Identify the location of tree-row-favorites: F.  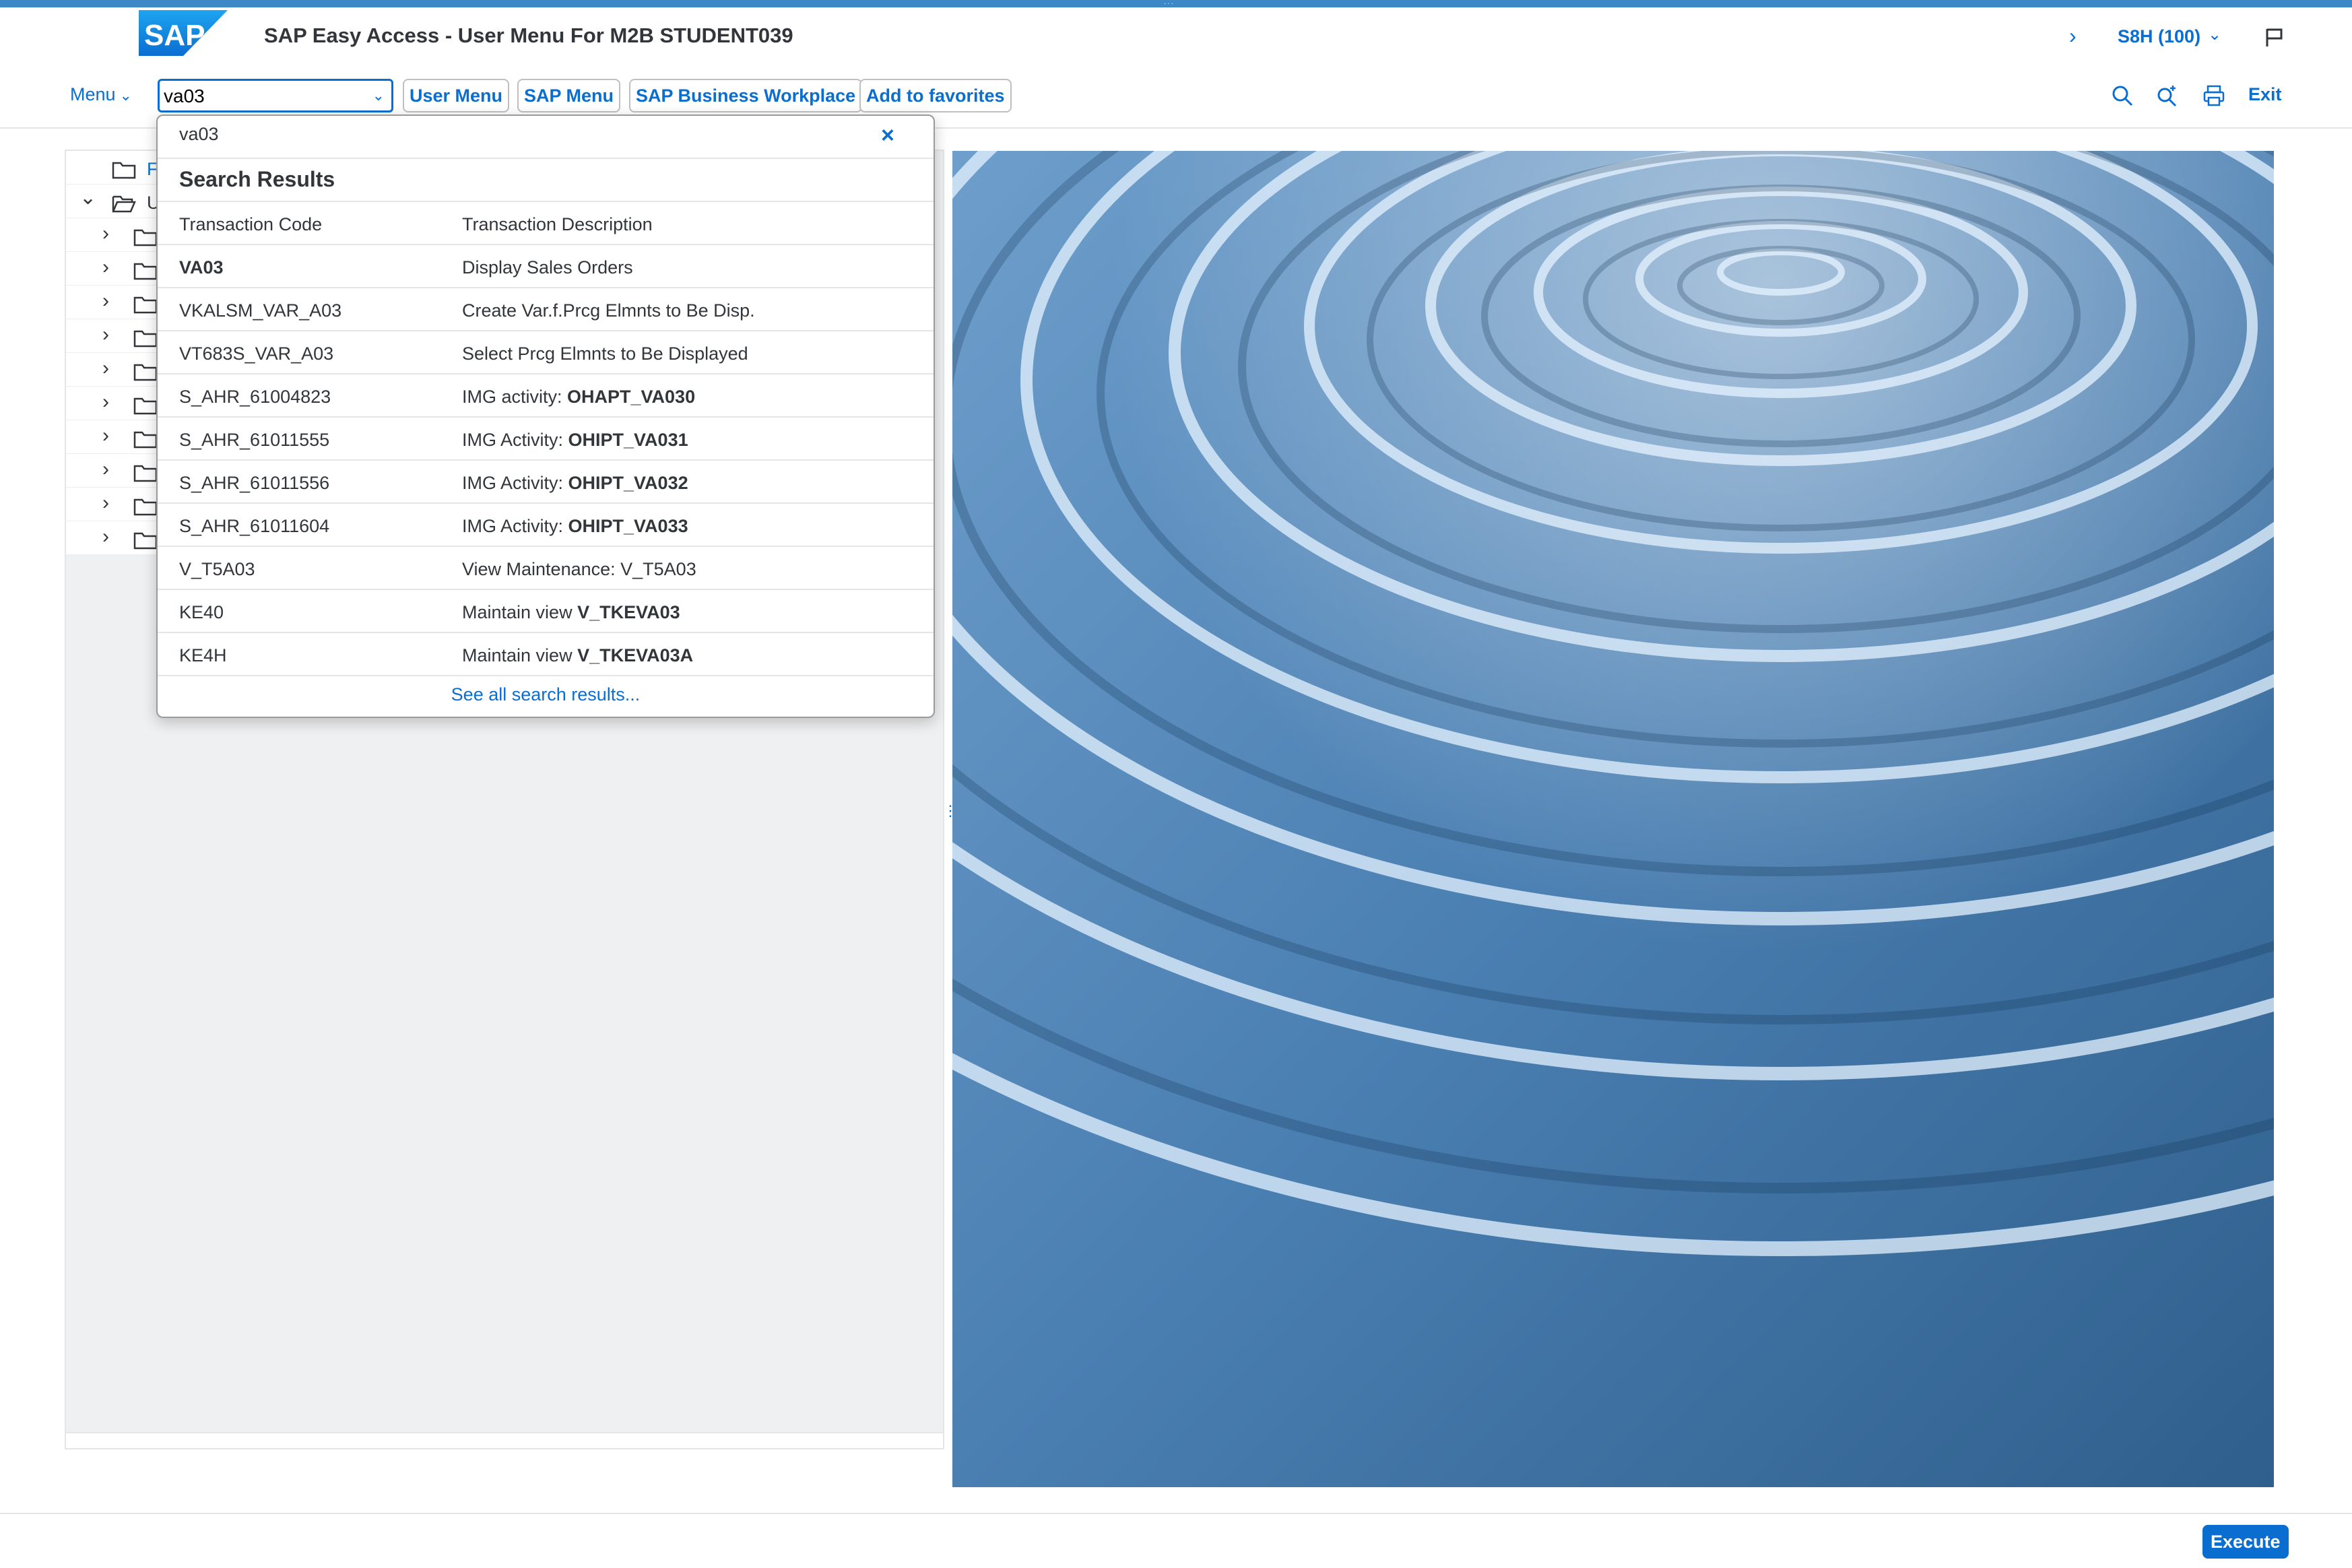
(113, 168).